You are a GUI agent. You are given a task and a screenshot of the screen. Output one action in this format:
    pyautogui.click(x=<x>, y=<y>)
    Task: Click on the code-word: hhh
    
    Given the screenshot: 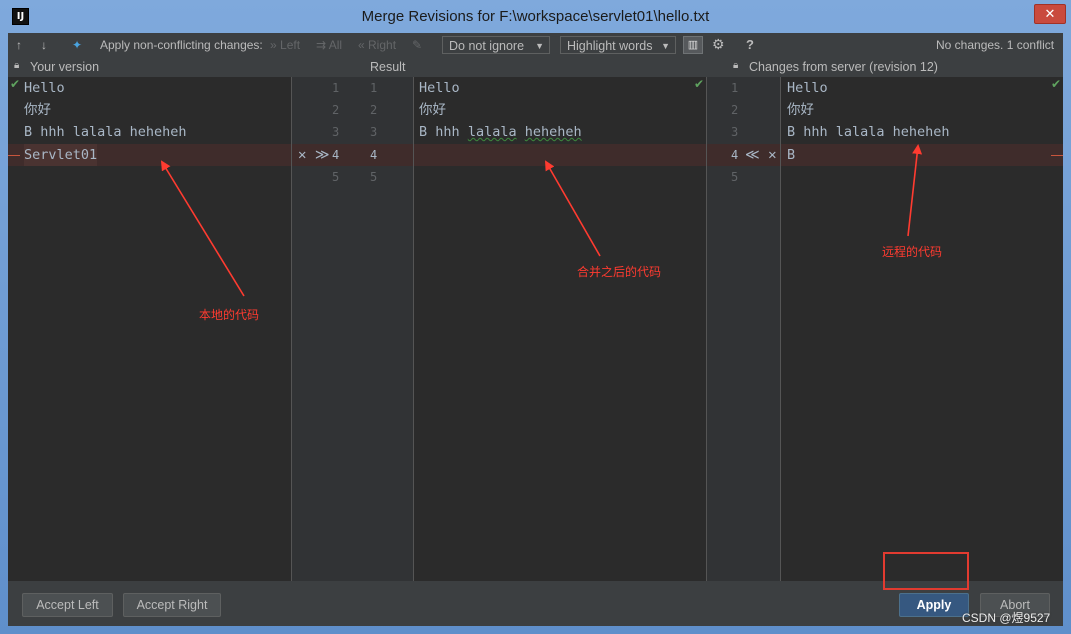 What is the action you would take?
    pyautogui.click(x=447, y=132)
    